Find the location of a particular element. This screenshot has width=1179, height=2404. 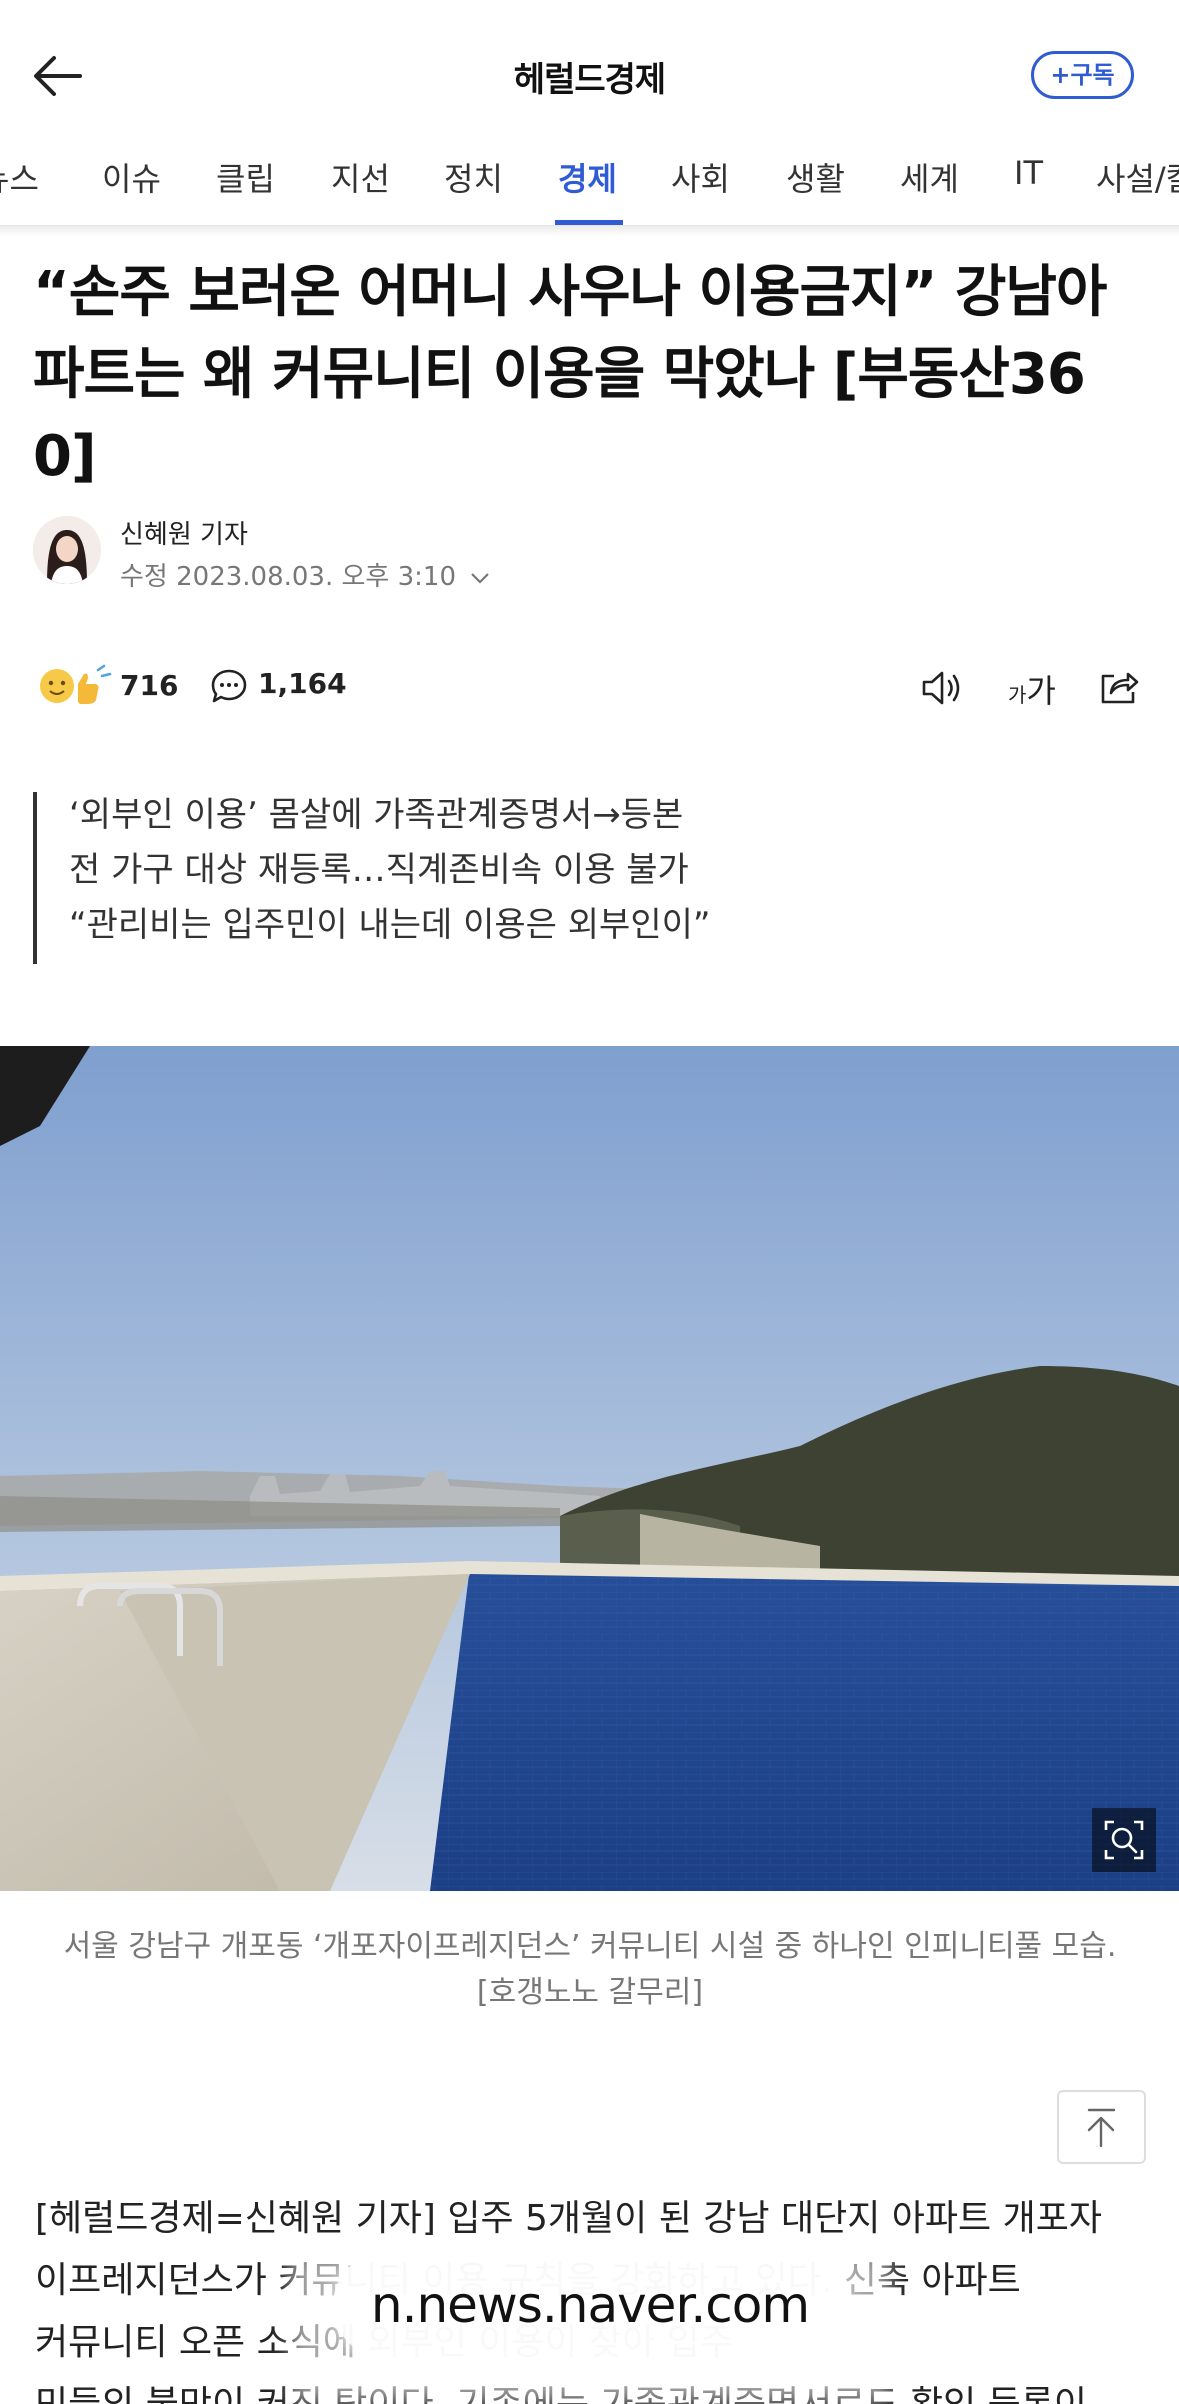

image-zoom-button is located at coordinates (1124, 1840).